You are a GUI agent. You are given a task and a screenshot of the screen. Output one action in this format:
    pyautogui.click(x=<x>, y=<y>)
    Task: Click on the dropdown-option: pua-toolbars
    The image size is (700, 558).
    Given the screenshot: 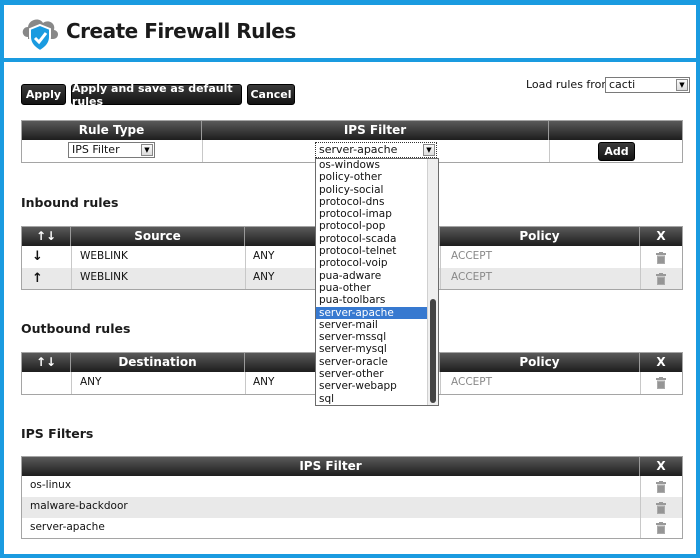 What is the action you would take?
    pyautogui.click(x=377, y=300)
    